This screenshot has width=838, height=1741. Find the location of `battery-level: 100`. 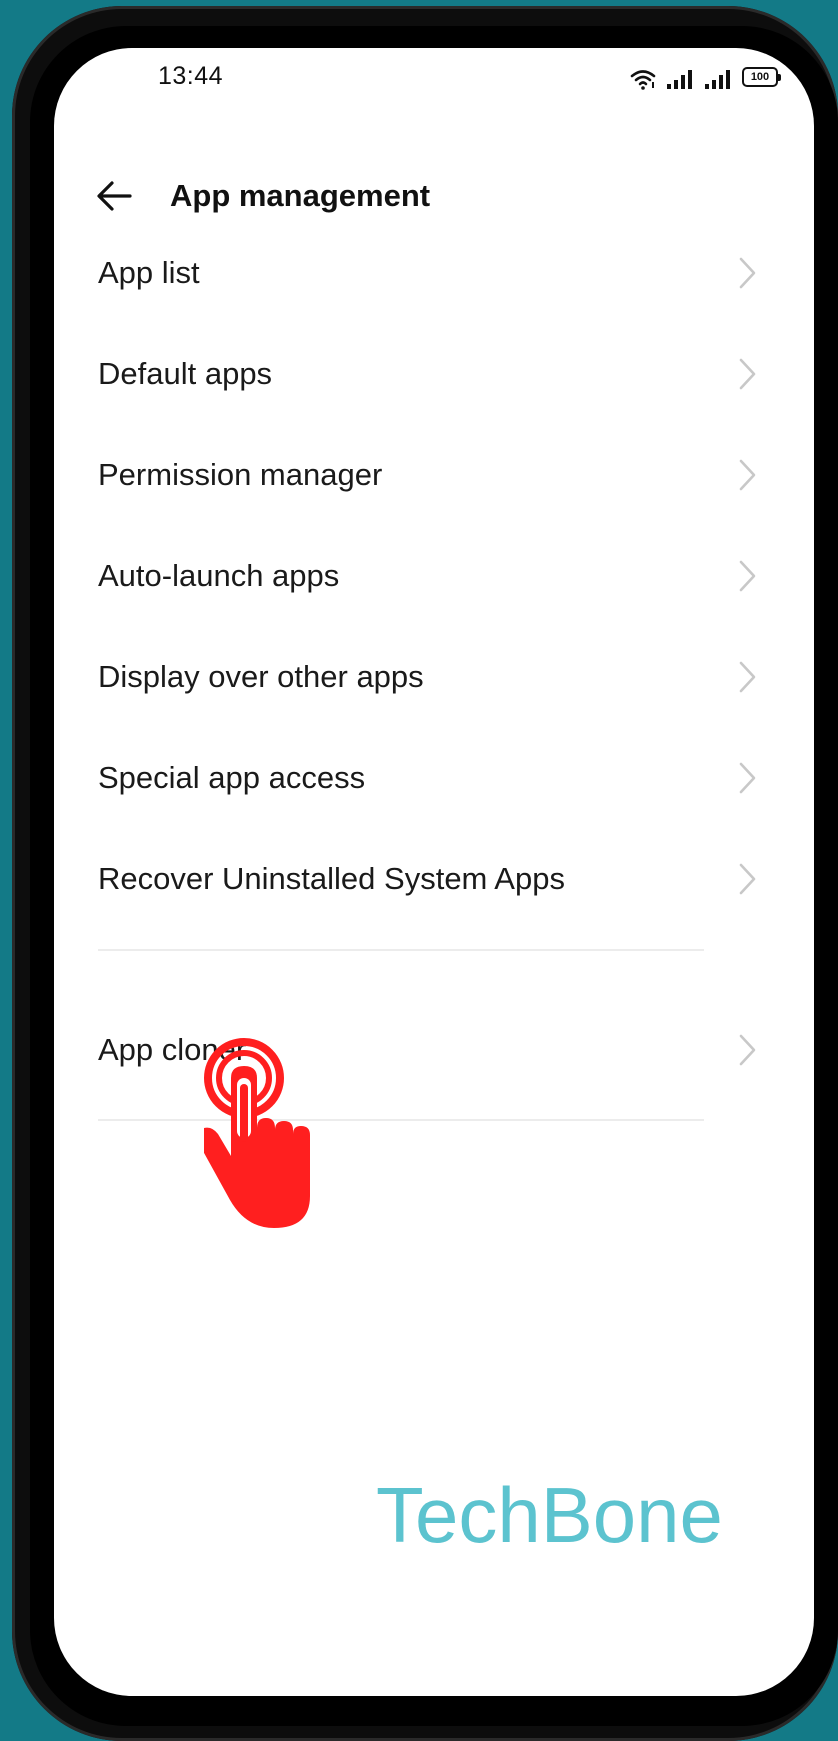

battery-level: 100 is located at coordinates (760, 77).